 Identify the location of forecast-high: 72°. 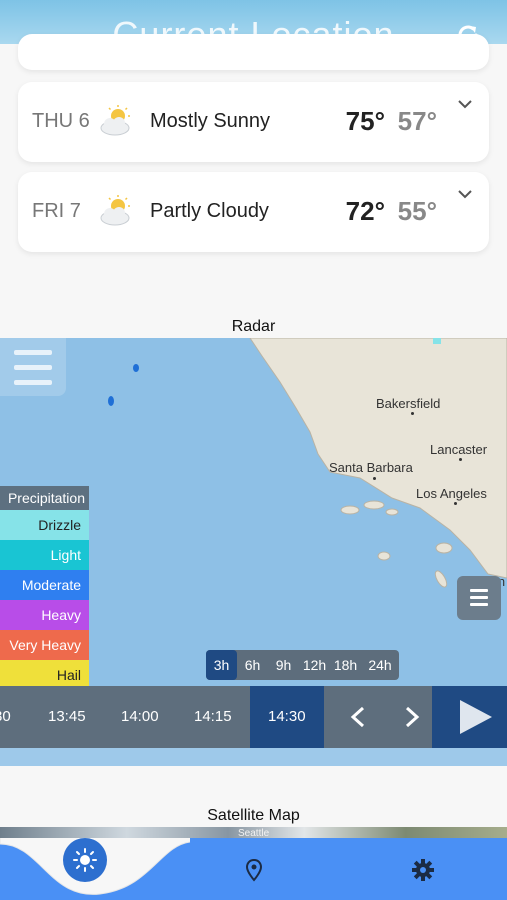
(365, 211).